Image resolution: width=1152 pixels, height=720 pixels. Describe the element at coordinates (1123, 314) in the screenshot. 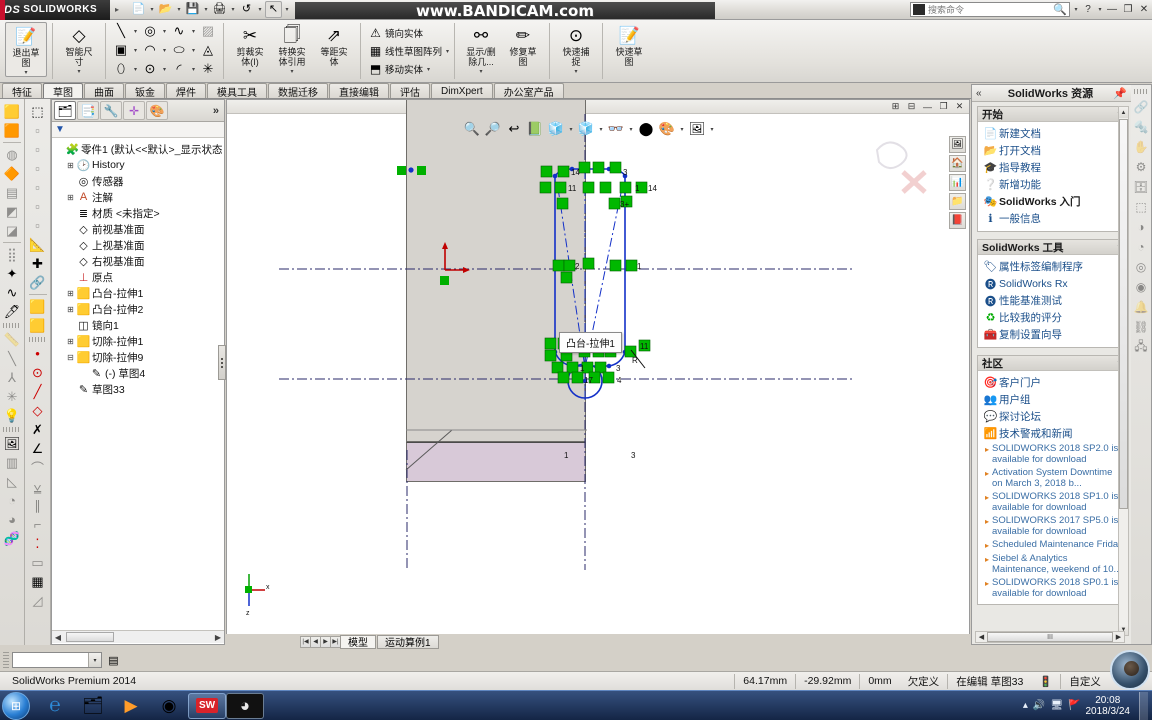

I see `vscroll-thumb` at that location.